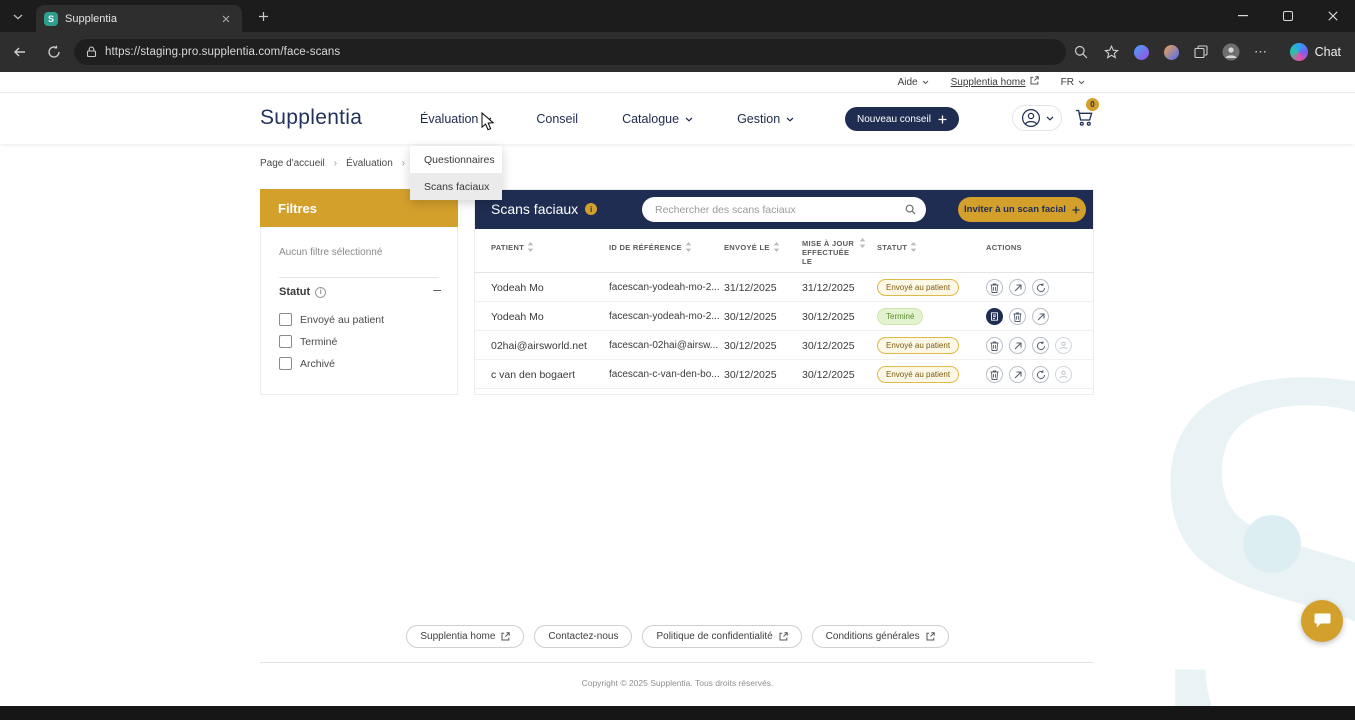 The width and height of the screenshot is (1355, 720). Describe the element at coordinates (765, 119) in the screenshot. I see `nav-item-gestion: Gestion` at that location.